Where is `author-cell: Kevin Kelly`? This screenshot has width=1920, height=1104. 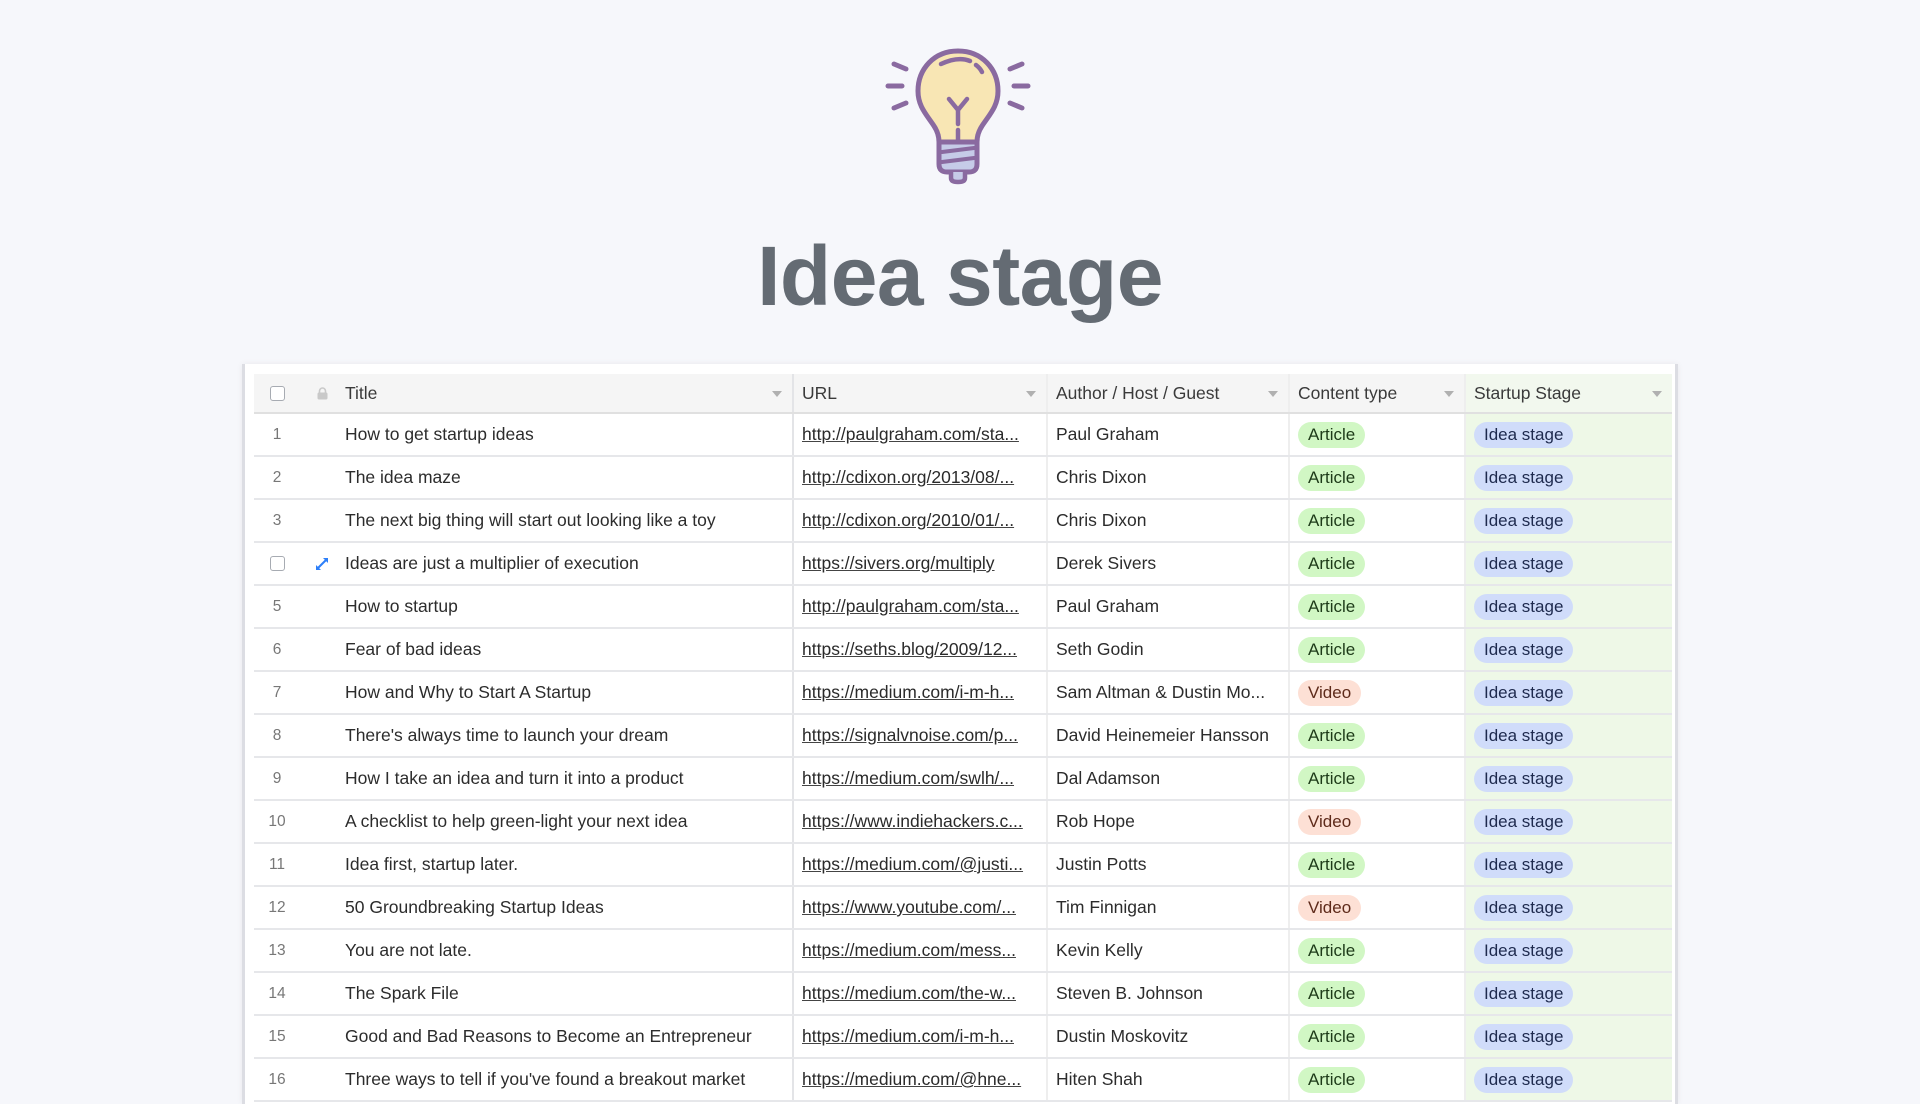 author-cell: Kevin Kelly is located at coordinates (1169, 950).